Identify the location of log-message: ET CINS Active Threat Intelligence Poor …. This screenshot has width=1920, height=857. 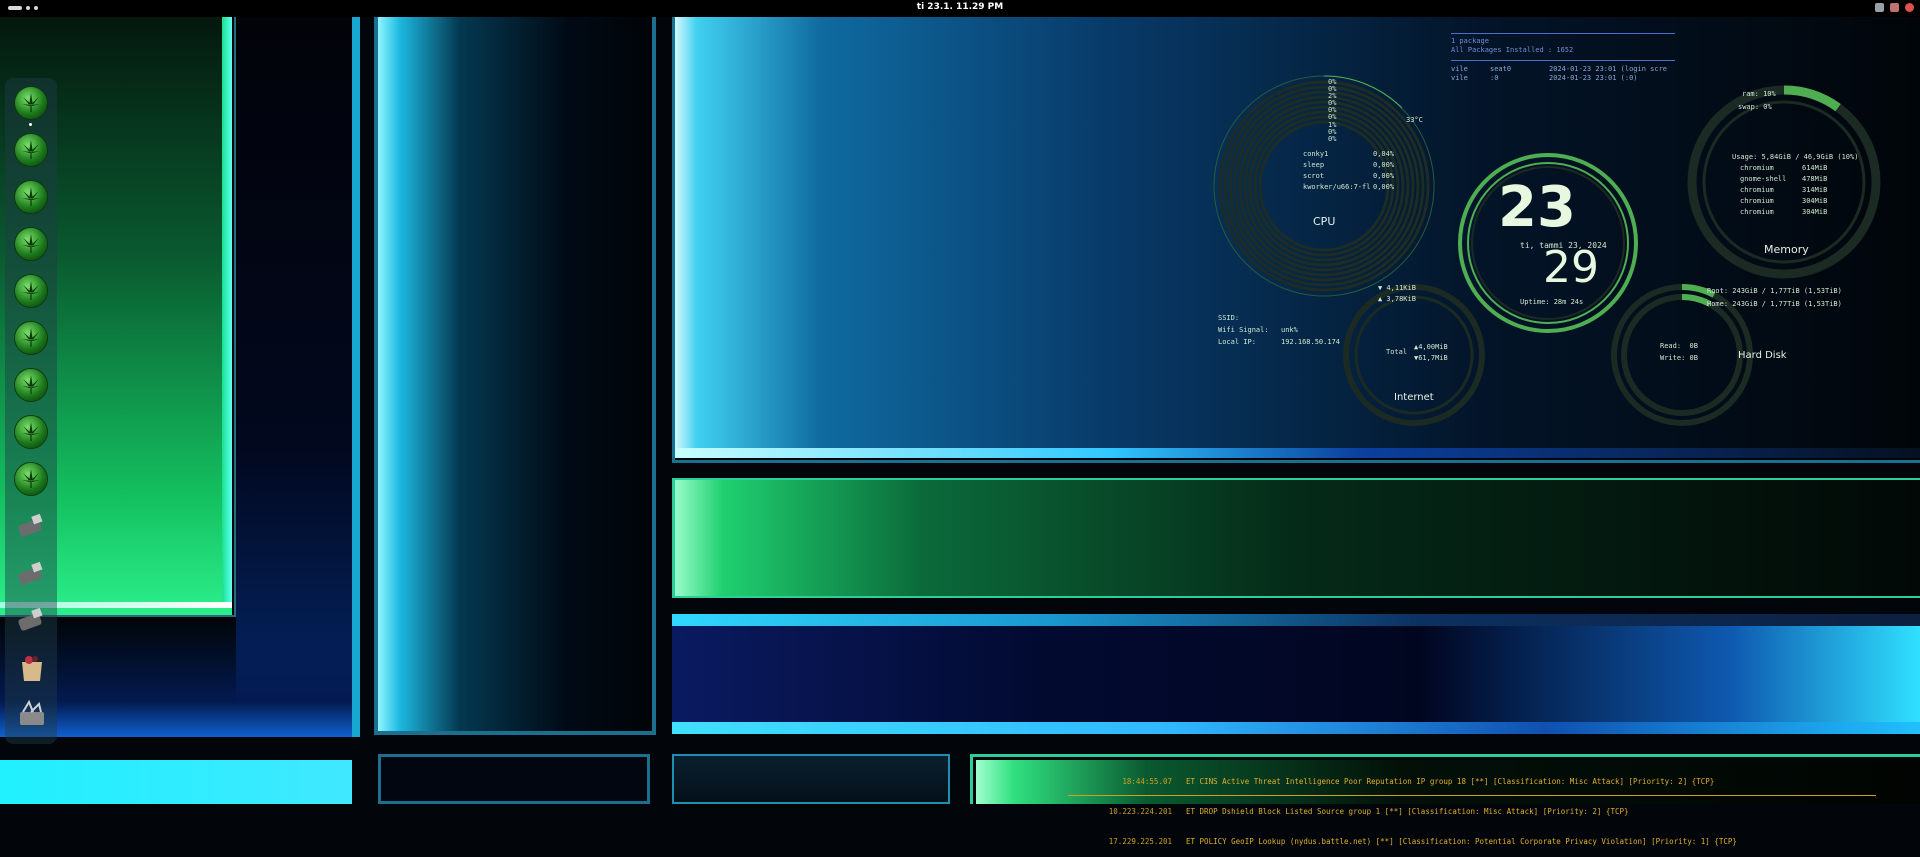
(1450, 781).